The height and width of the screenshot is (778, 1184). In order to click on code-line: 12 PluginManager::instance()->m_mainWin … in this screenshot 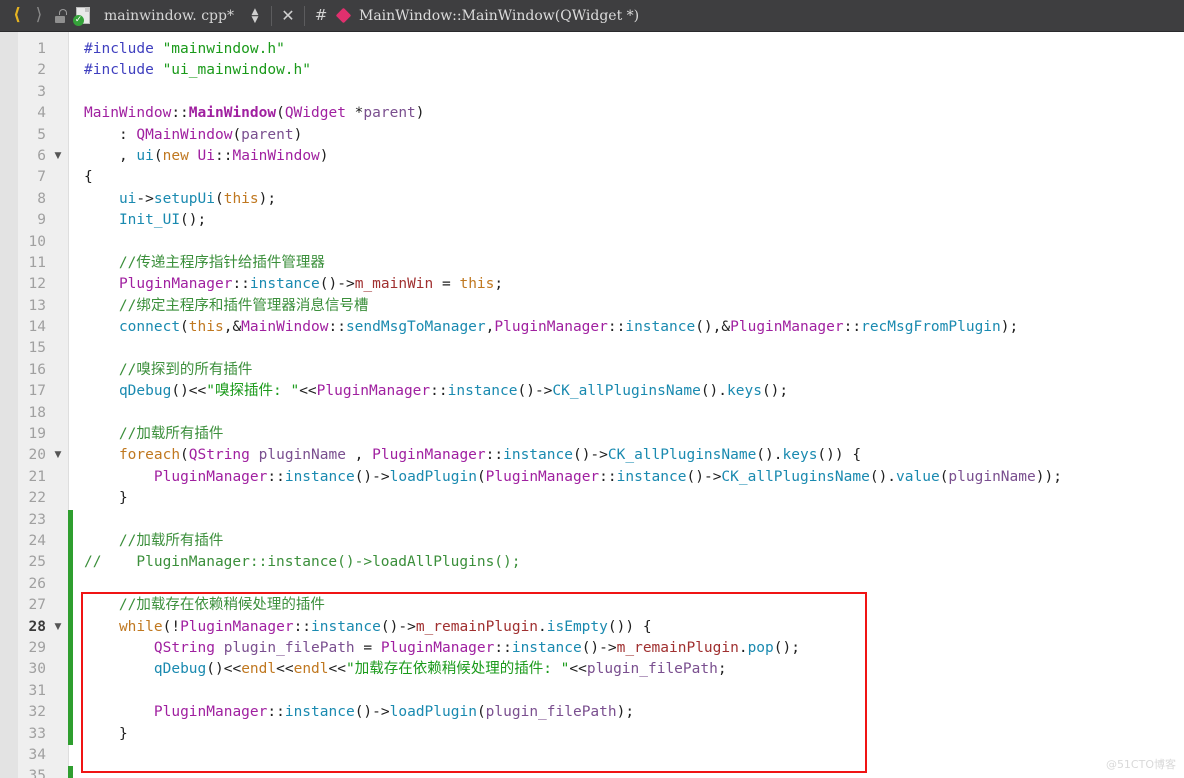, I will do `click(592, 284)`.